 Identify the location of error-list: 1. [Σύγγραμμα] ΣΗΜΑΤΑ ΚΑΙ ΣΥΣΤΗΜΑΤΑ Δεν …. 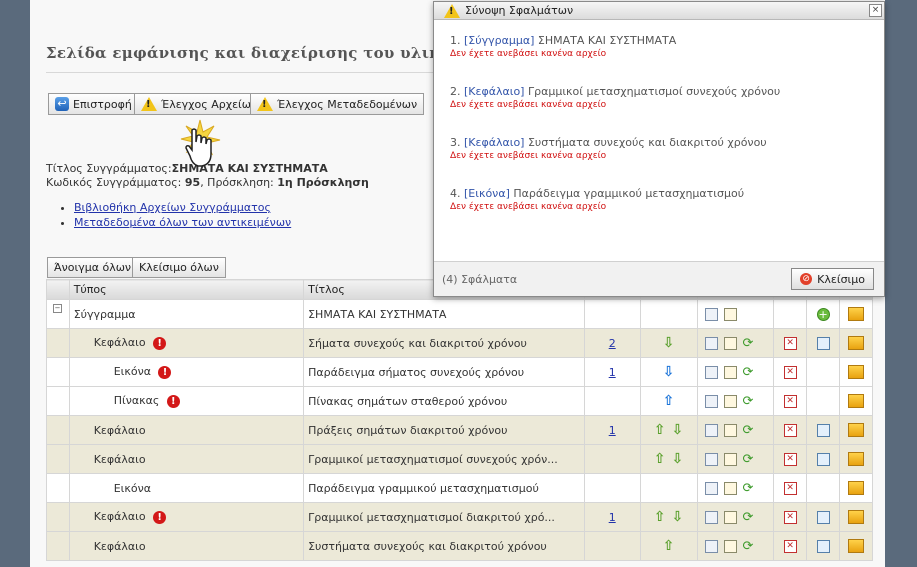
(615, 136).